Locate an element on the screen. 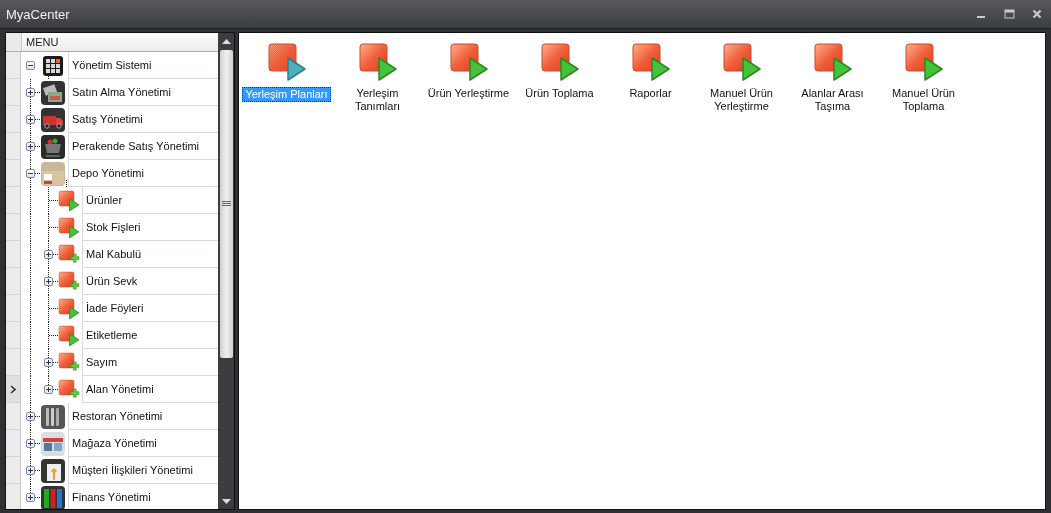 The image size is (1051, 513). current-row-icon is located at coordinates (13, 389).